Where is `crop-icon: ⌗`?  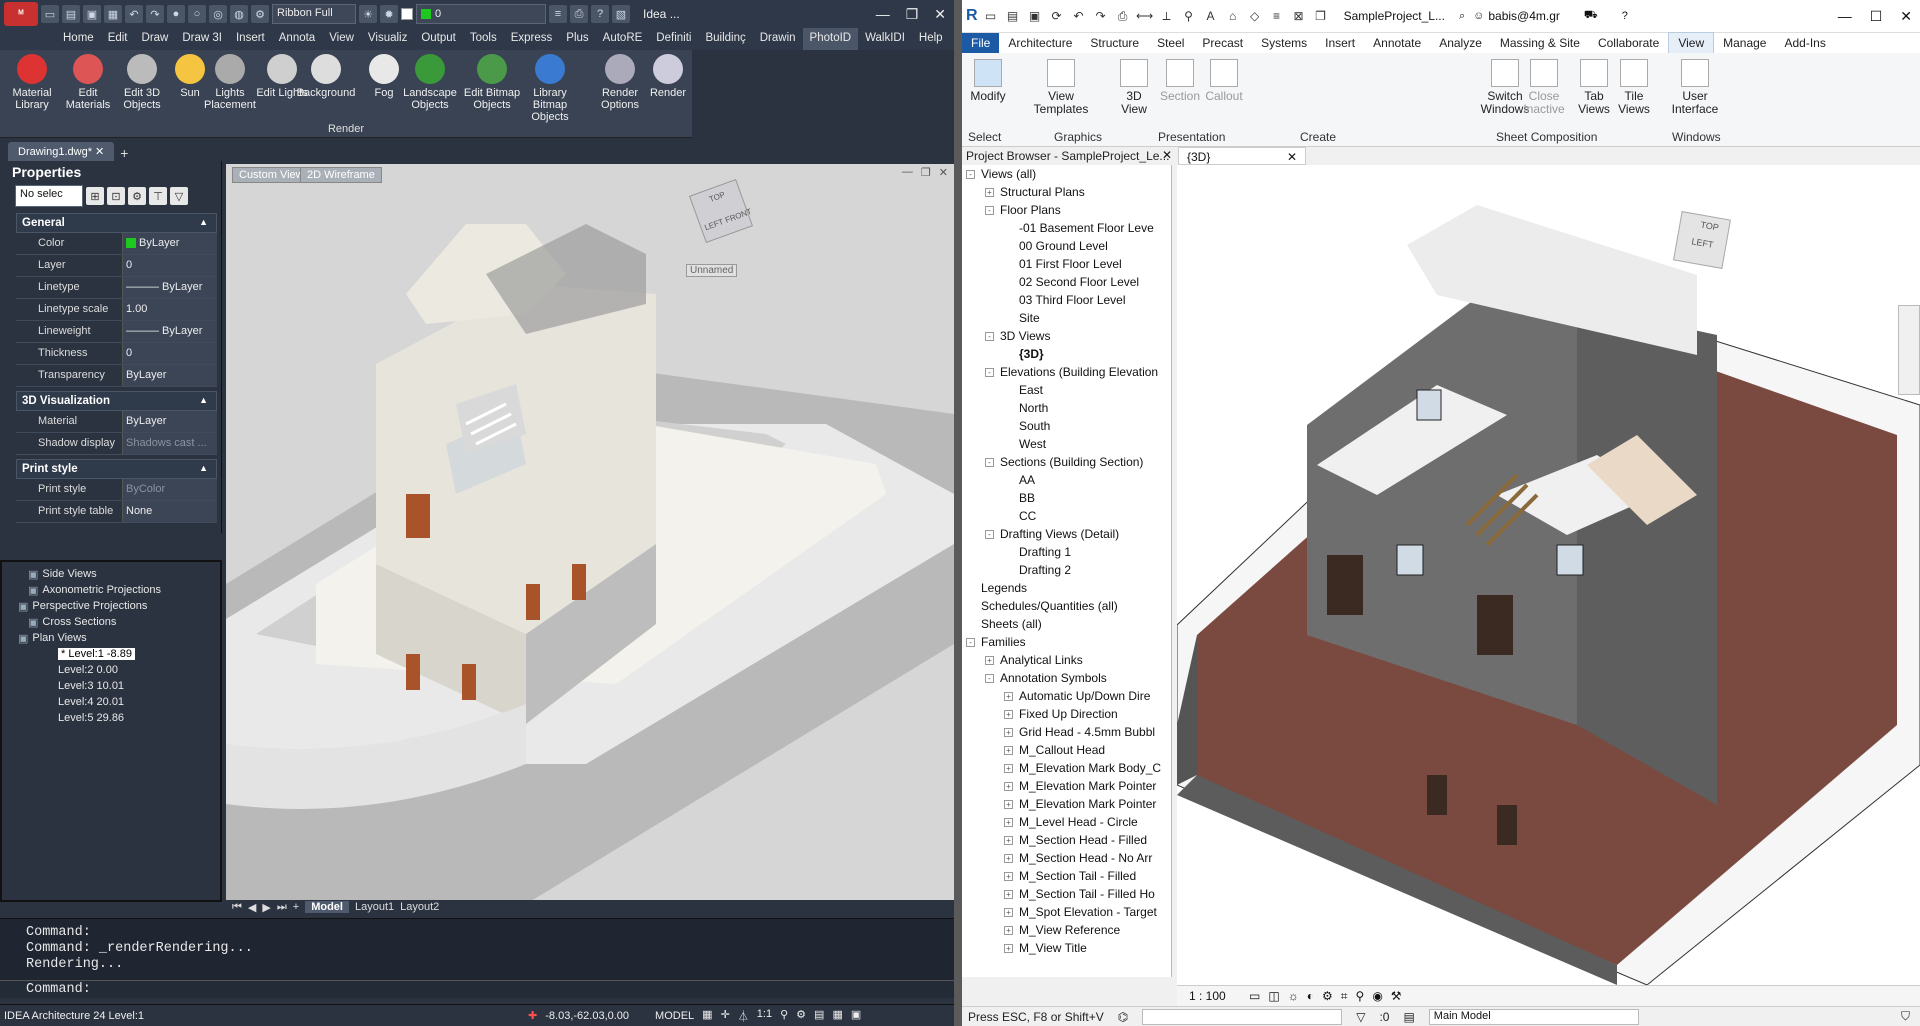
crop-icon: ⌗ is located at coordinates (1344, 996).